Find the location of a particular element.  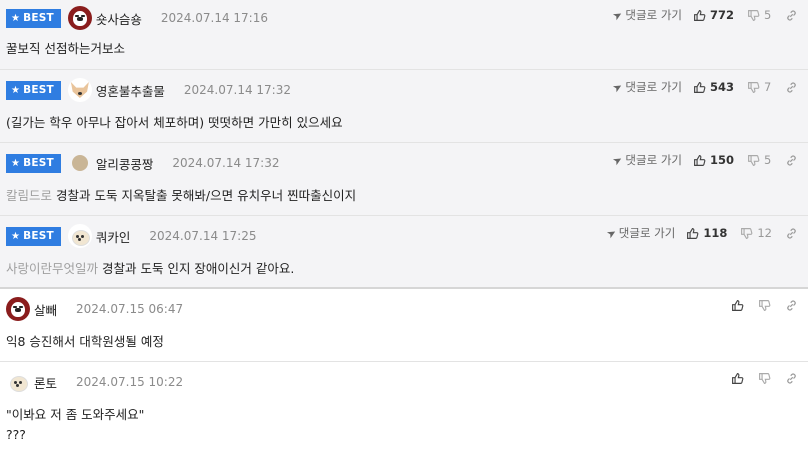

comment-header: 살빼 2024.07.15 06:47 is located at coordinates (95, 309).